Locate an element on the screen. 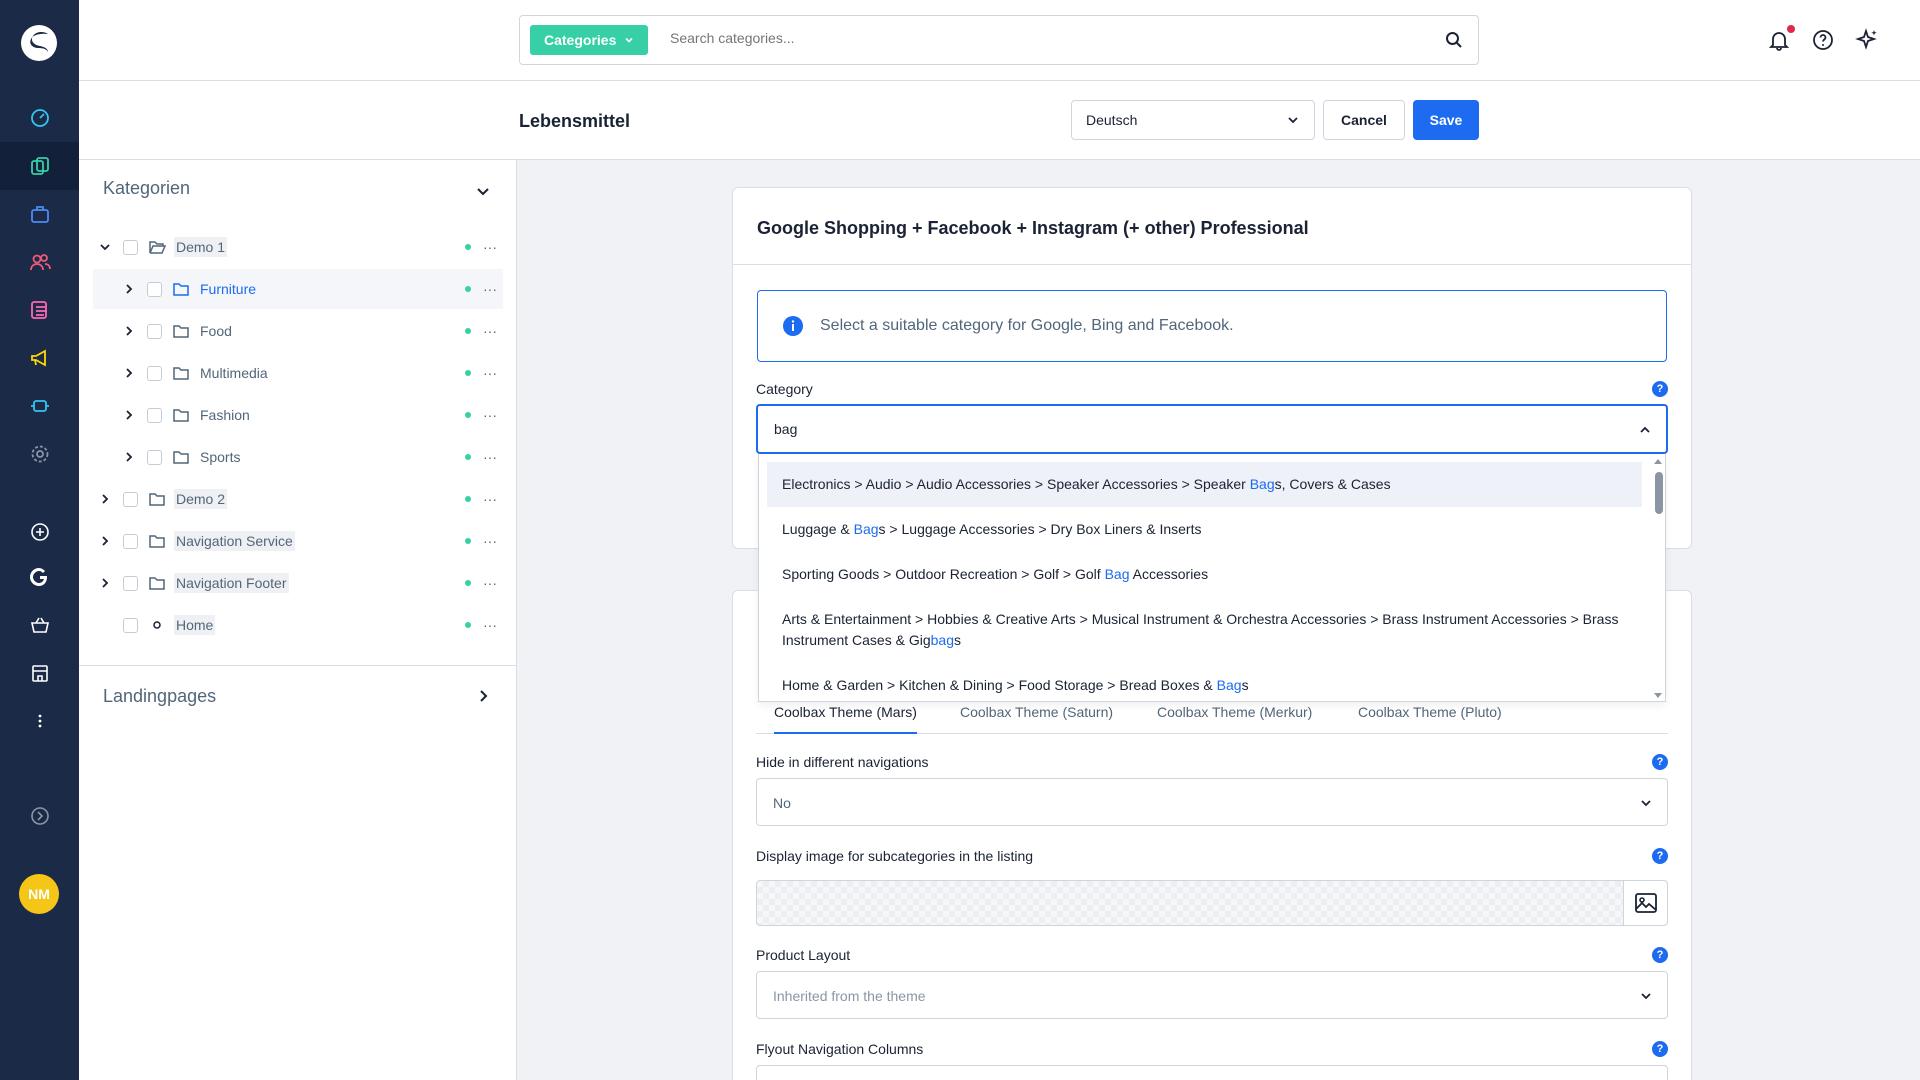 This screenshot has height=1080, width=1920. tree-item-label: Navigation Service is located at coordinates (234, 541).